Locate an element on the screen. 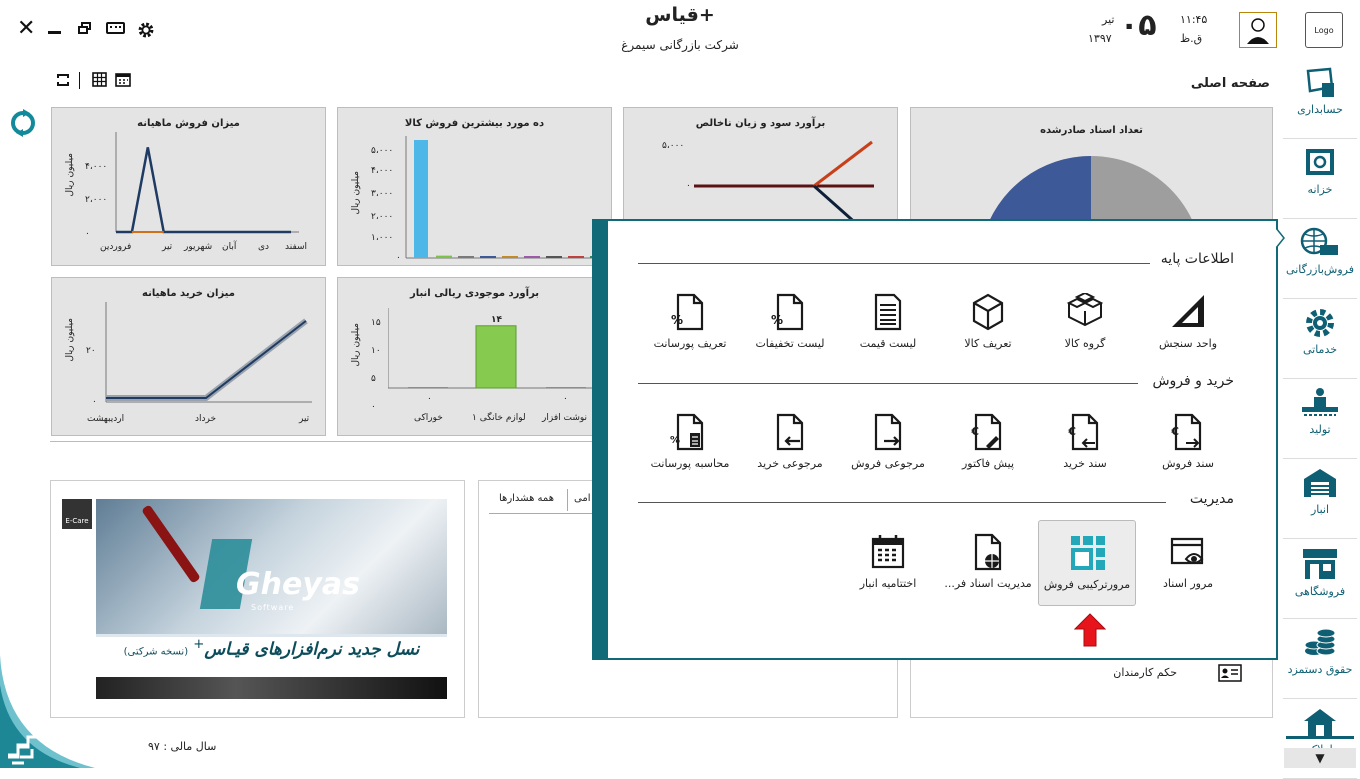 This screenshot has width=1360, height=779. tile-define-commission: % تعریف پورسانت is located at coordinates (690, 333).